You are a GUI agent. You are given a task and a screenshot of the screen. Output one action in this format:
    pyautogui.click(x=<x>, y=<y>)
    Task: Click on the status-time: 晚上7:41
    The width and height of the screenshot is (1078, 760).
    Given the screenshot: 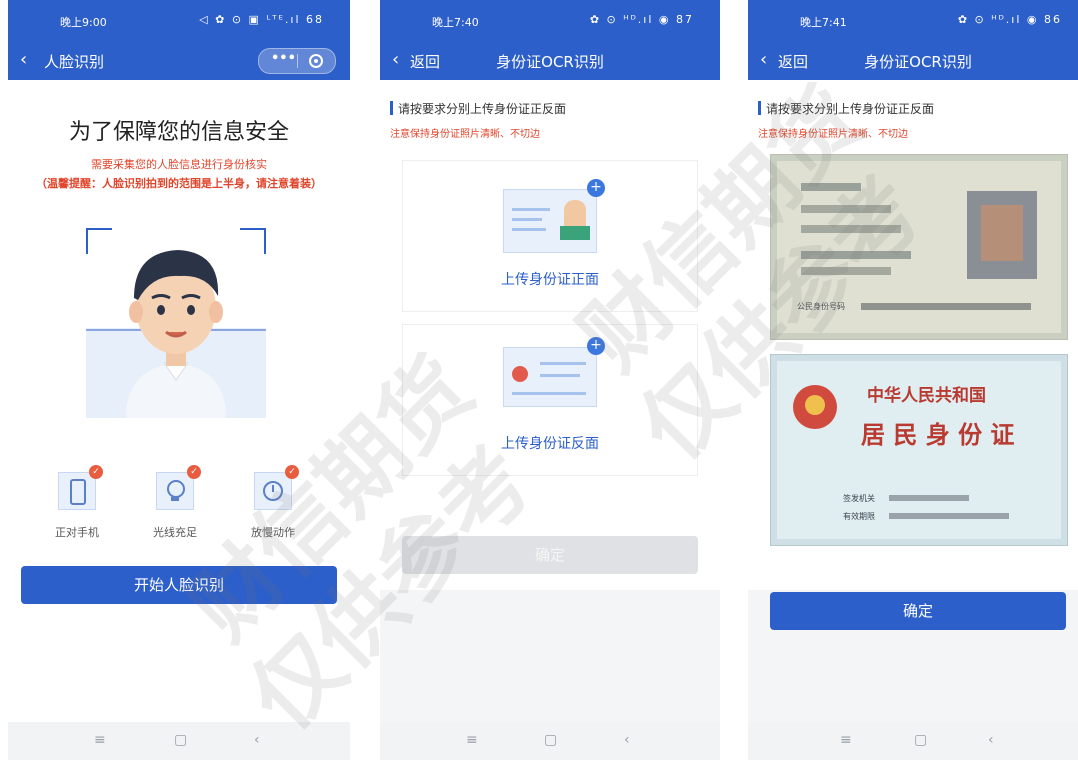 What is the action you would take?
    pyautogui.click(x=823, y=22)
    